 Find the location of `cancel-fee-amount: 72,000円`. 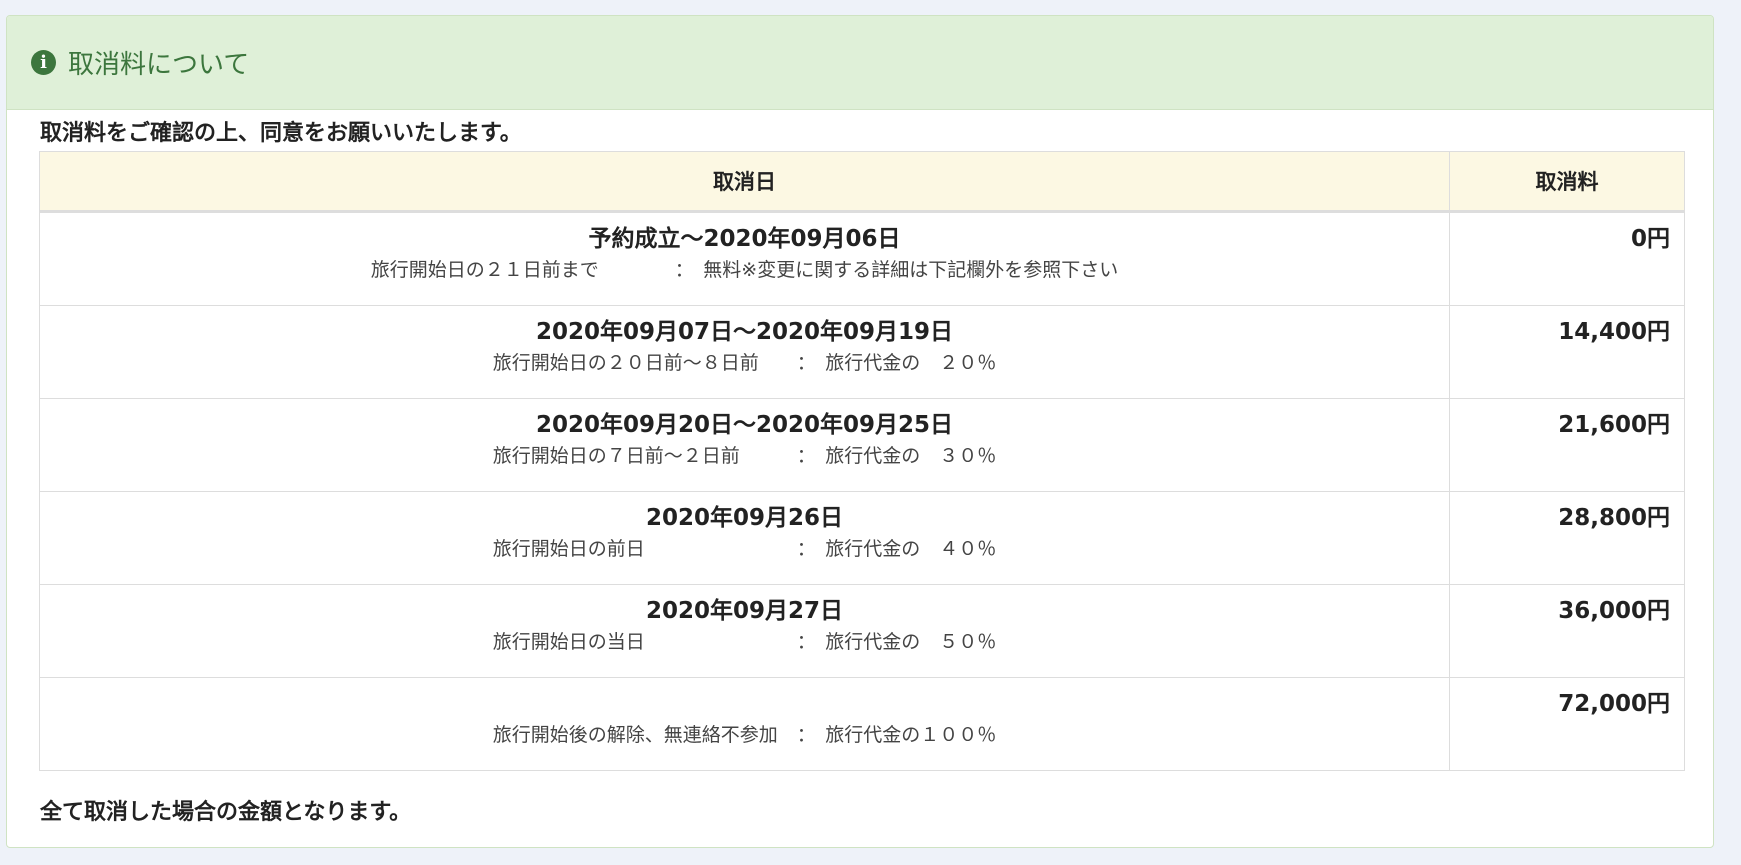

cancel-fee-amount: 72,000円 is located at coordinates (1614, 704).